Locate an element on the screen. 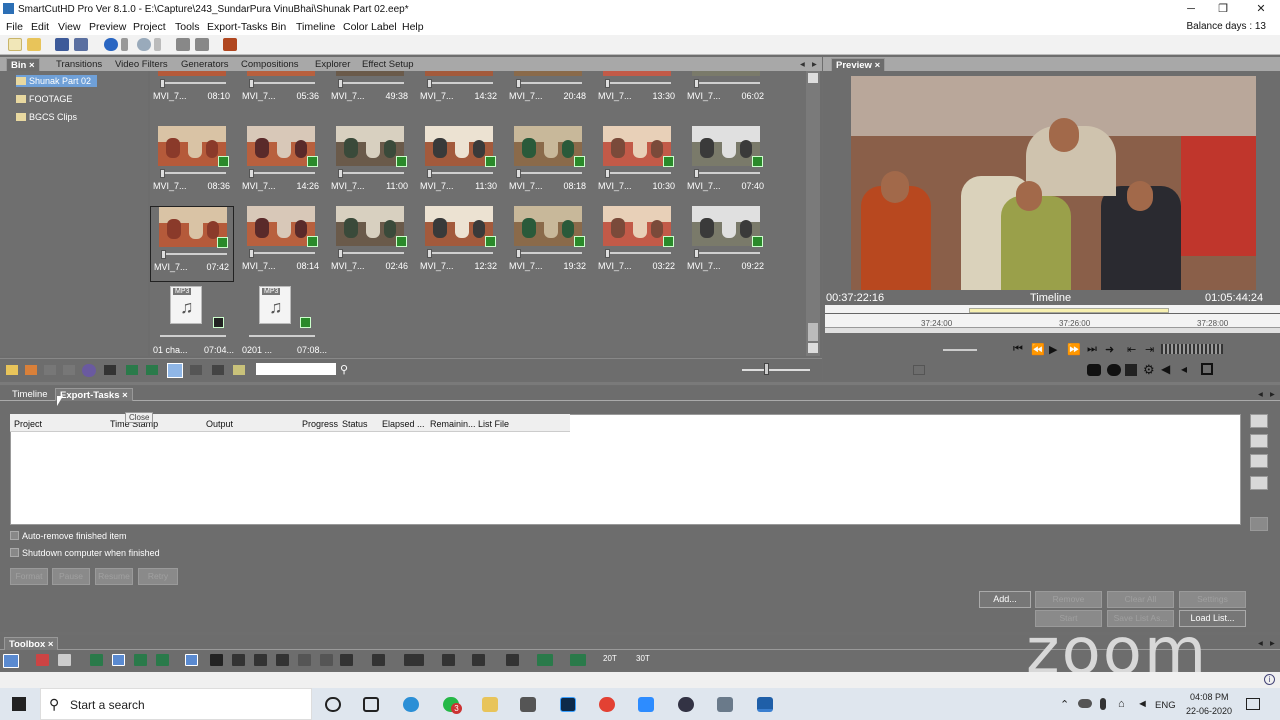  razor-tool-icon is located at coordinates (238, 660).